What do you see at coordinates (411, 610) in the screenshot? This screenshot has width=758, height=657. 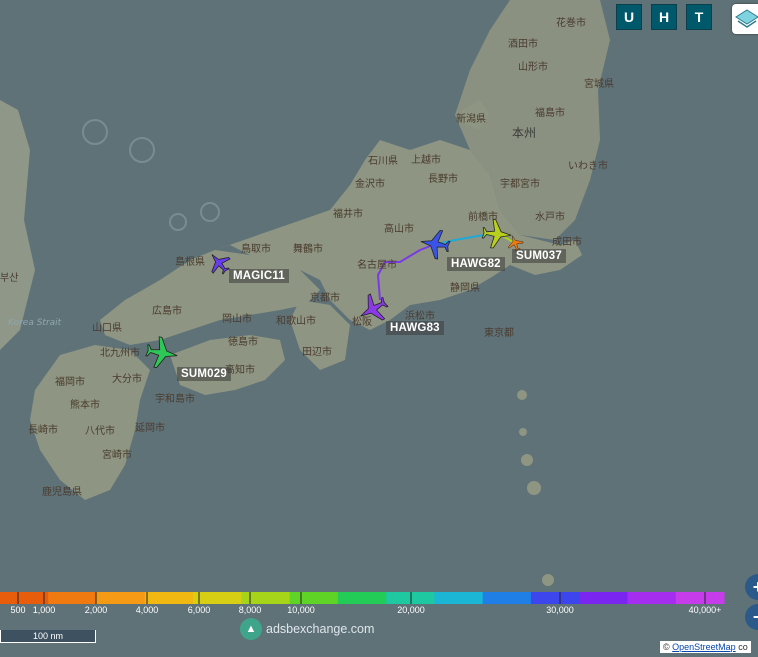 I see `legend-tick: 20,000` at bounding box center [411, 610].